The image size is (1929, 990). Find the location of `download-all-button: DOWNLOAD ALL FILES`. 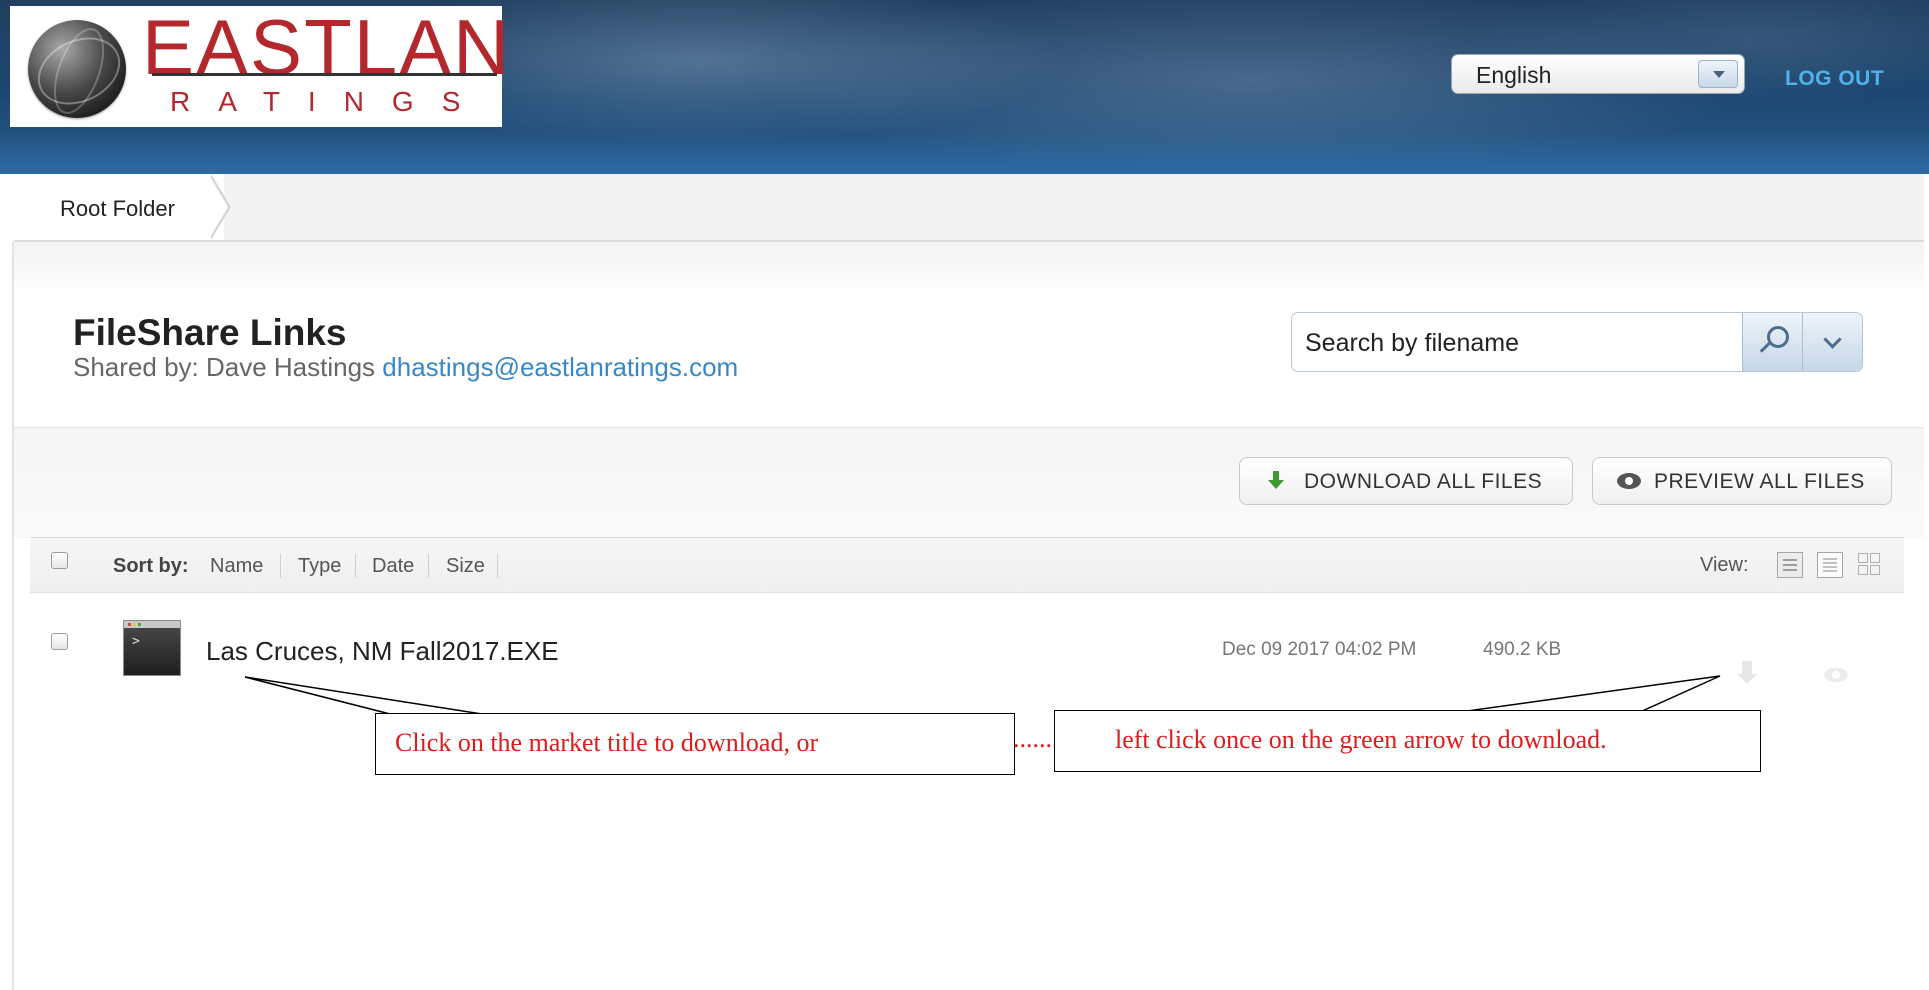

download-all-button: DOWNLOAD ALL FILES is located at coordinates (1406, 481).